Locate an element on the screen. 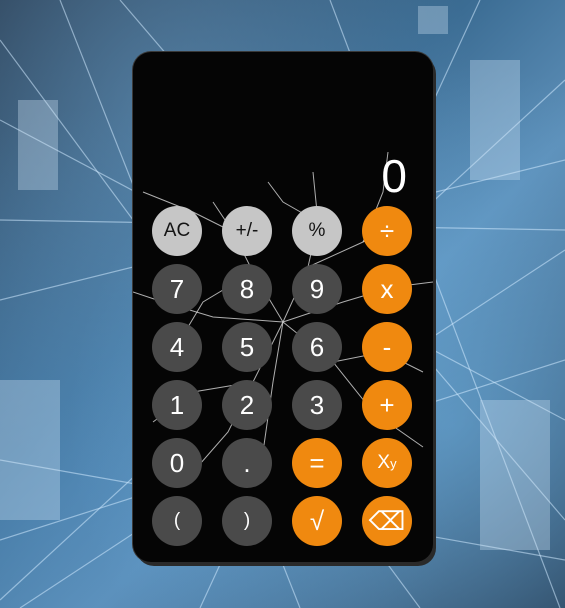  multiply-button: x is located at coordinates (387, 289).